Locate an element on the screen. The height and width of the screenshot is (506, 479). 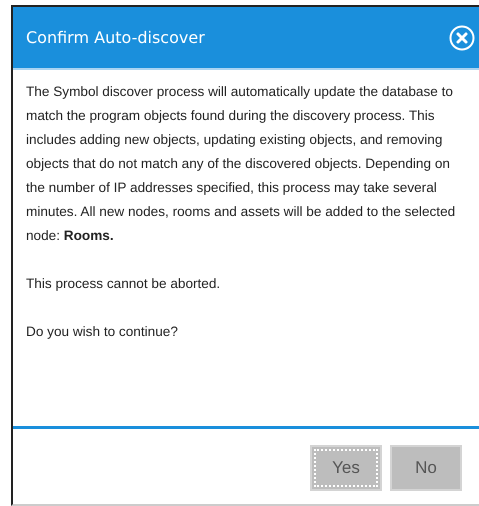
message-text: This process cannot be aborted. is located at coordinates (124, 284).